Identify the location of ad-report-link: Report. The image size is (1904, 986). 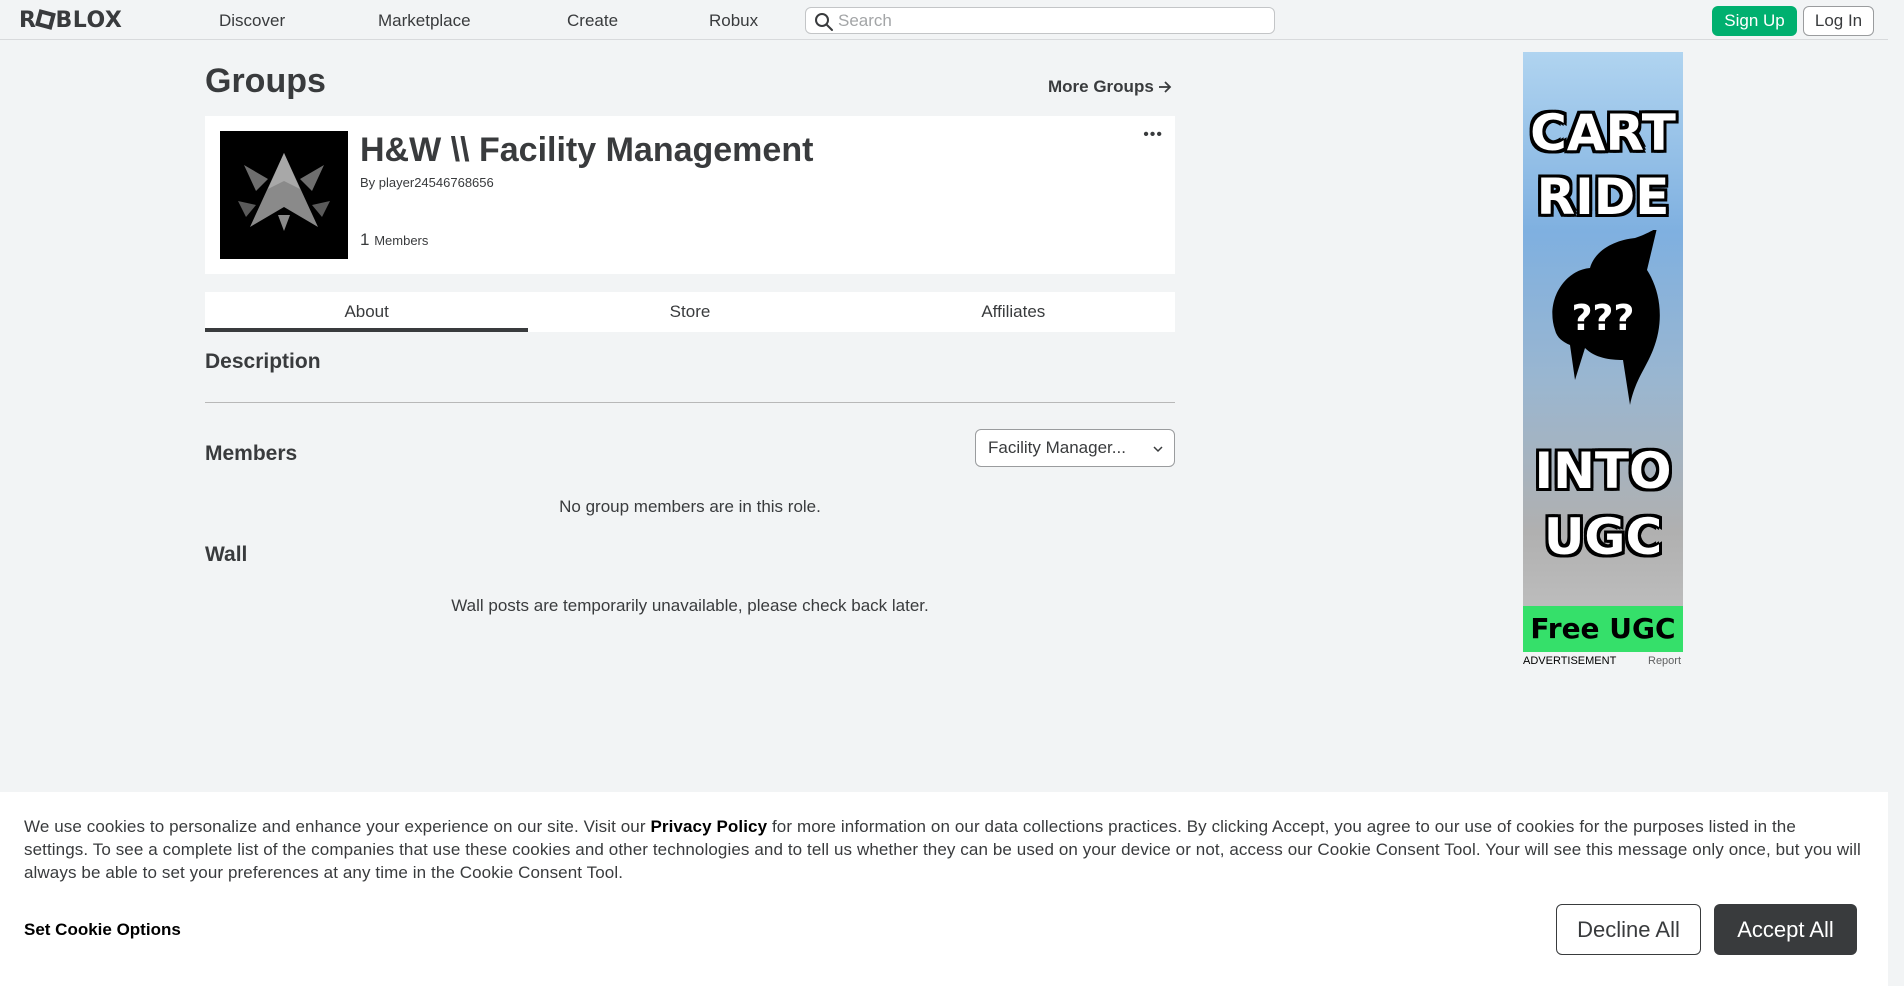
(1664, 661).